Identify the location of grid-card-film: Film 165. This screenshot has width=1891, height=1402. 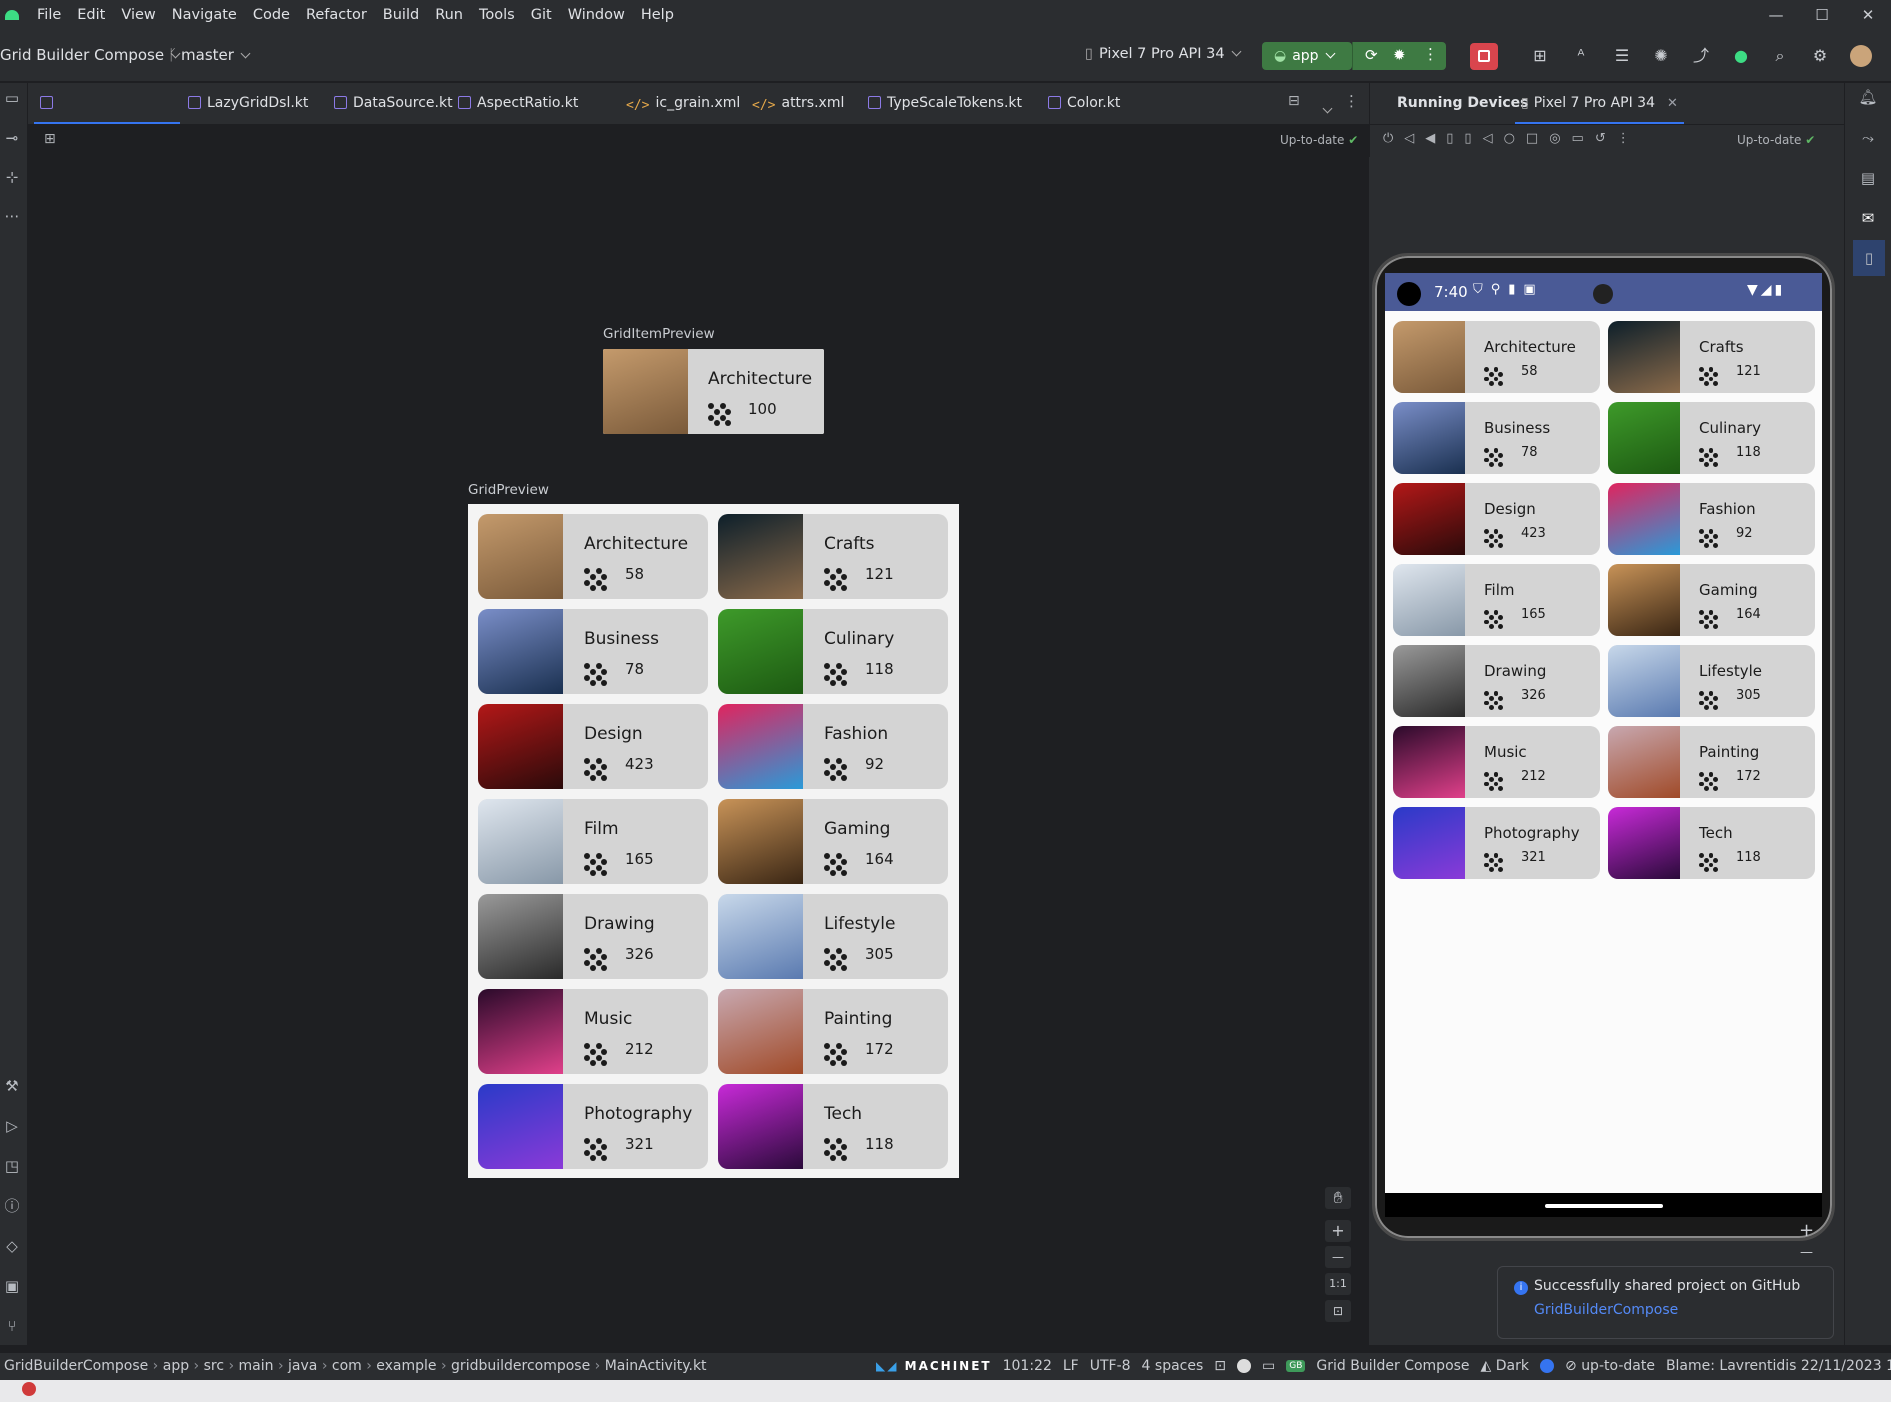
(593, 841).